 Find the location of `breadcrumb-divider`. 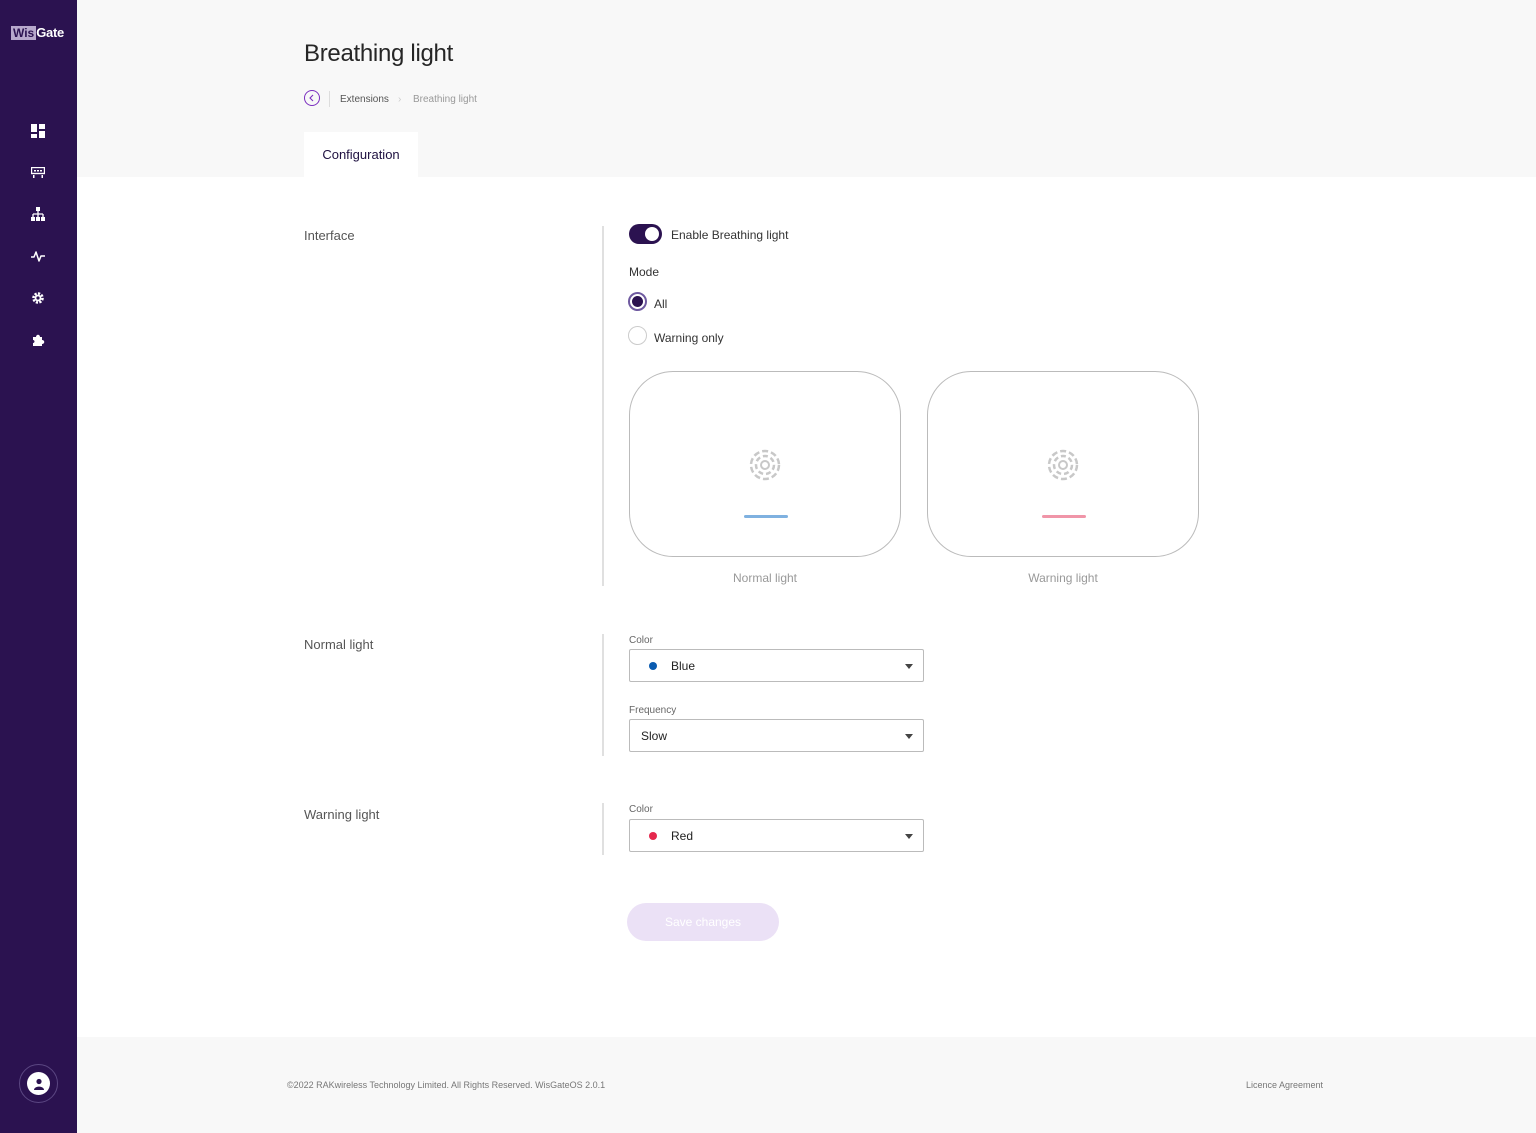

breadcrumb-divider is located at coordinates (329, 99).